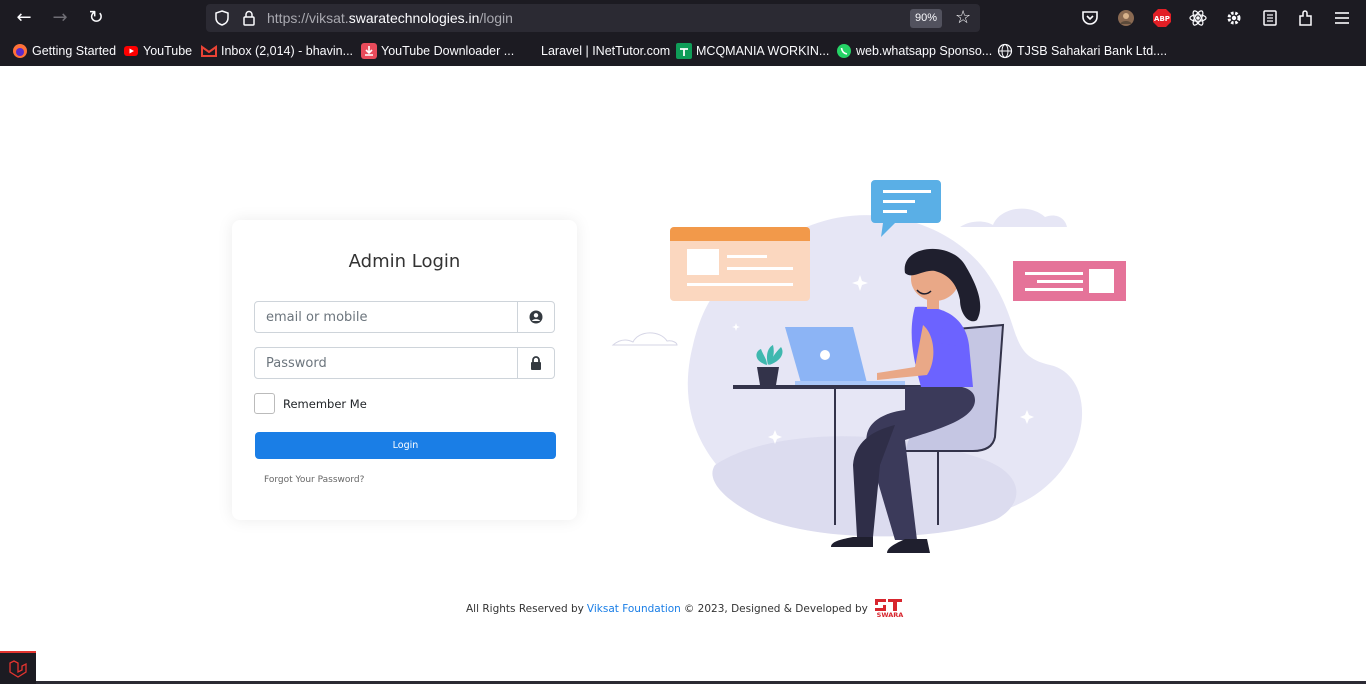 This screenshot has width=1366, height=684. I want to click on orange-card-header, so click(740, 234).